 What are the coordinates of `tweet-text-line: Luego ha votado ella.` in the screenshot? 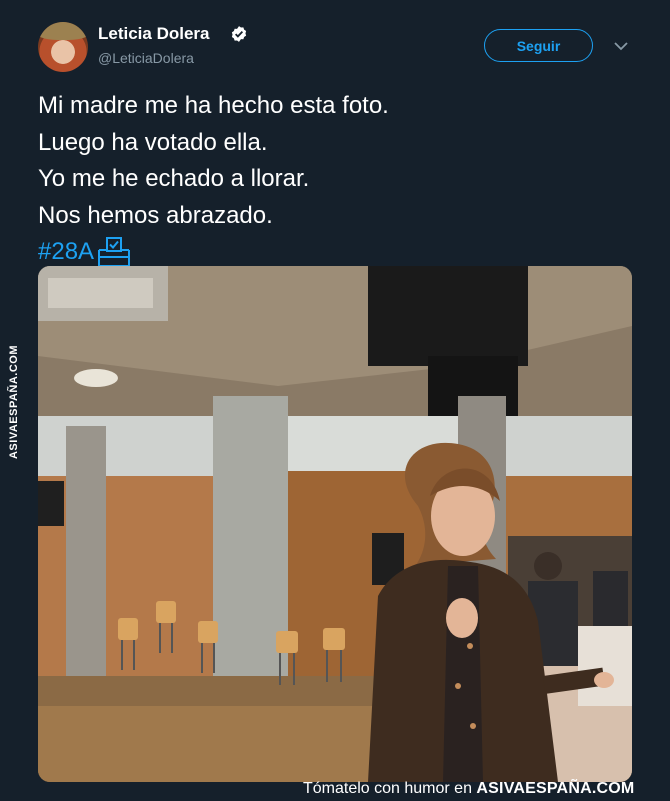 It's located at (153, 142).